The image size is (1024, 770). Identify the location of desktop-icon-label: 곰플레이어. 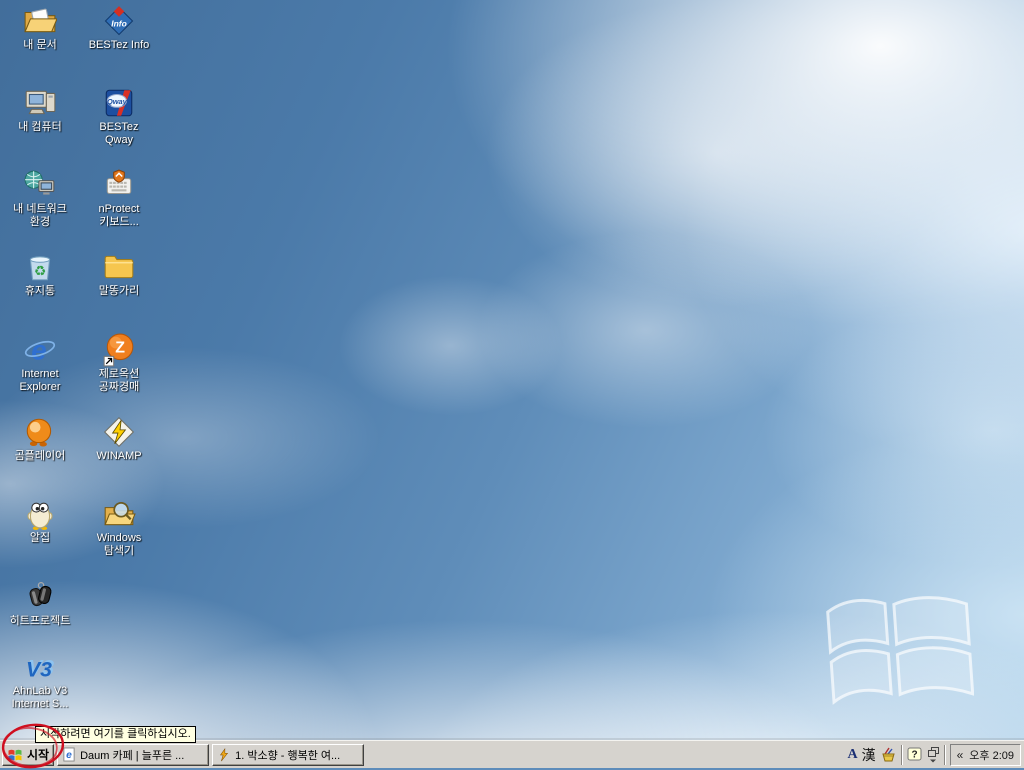
(40, 456).